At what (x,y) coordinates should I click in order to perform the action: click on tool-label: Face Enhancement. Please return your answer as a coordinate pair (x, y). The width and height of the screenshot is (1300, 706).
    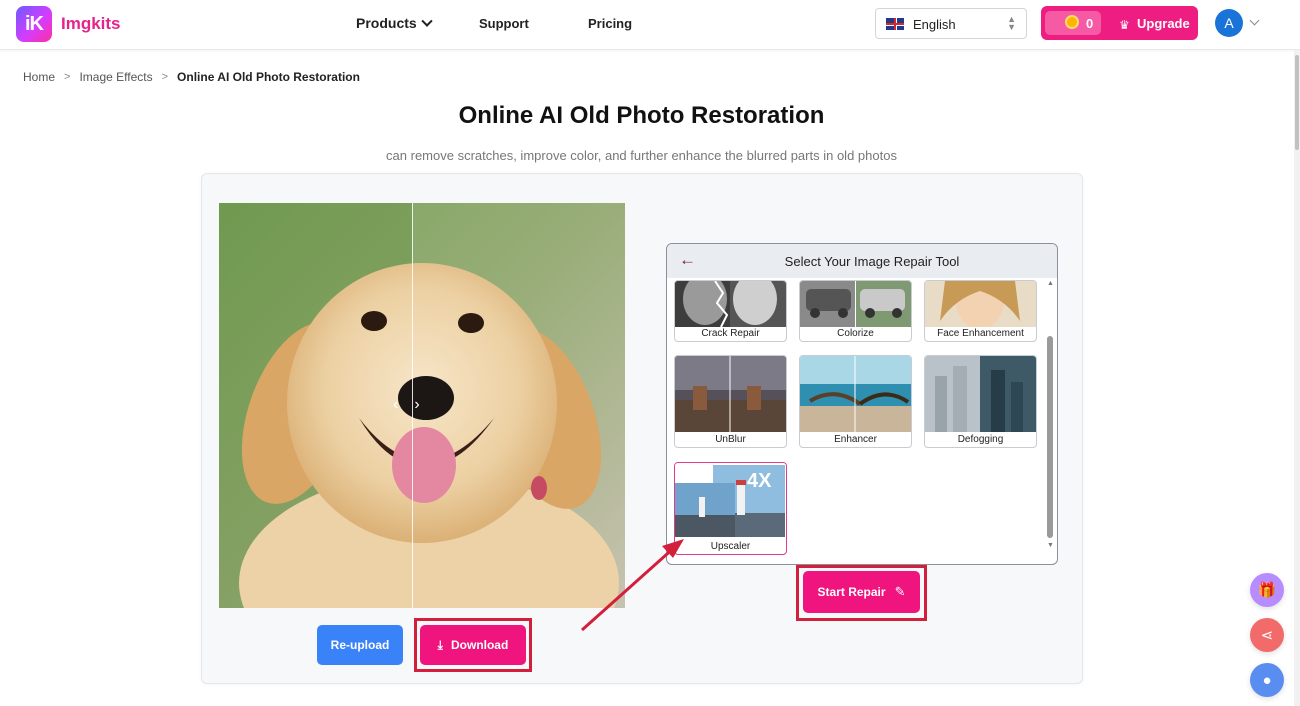
    Looking at the image, I should click on (980, 333).